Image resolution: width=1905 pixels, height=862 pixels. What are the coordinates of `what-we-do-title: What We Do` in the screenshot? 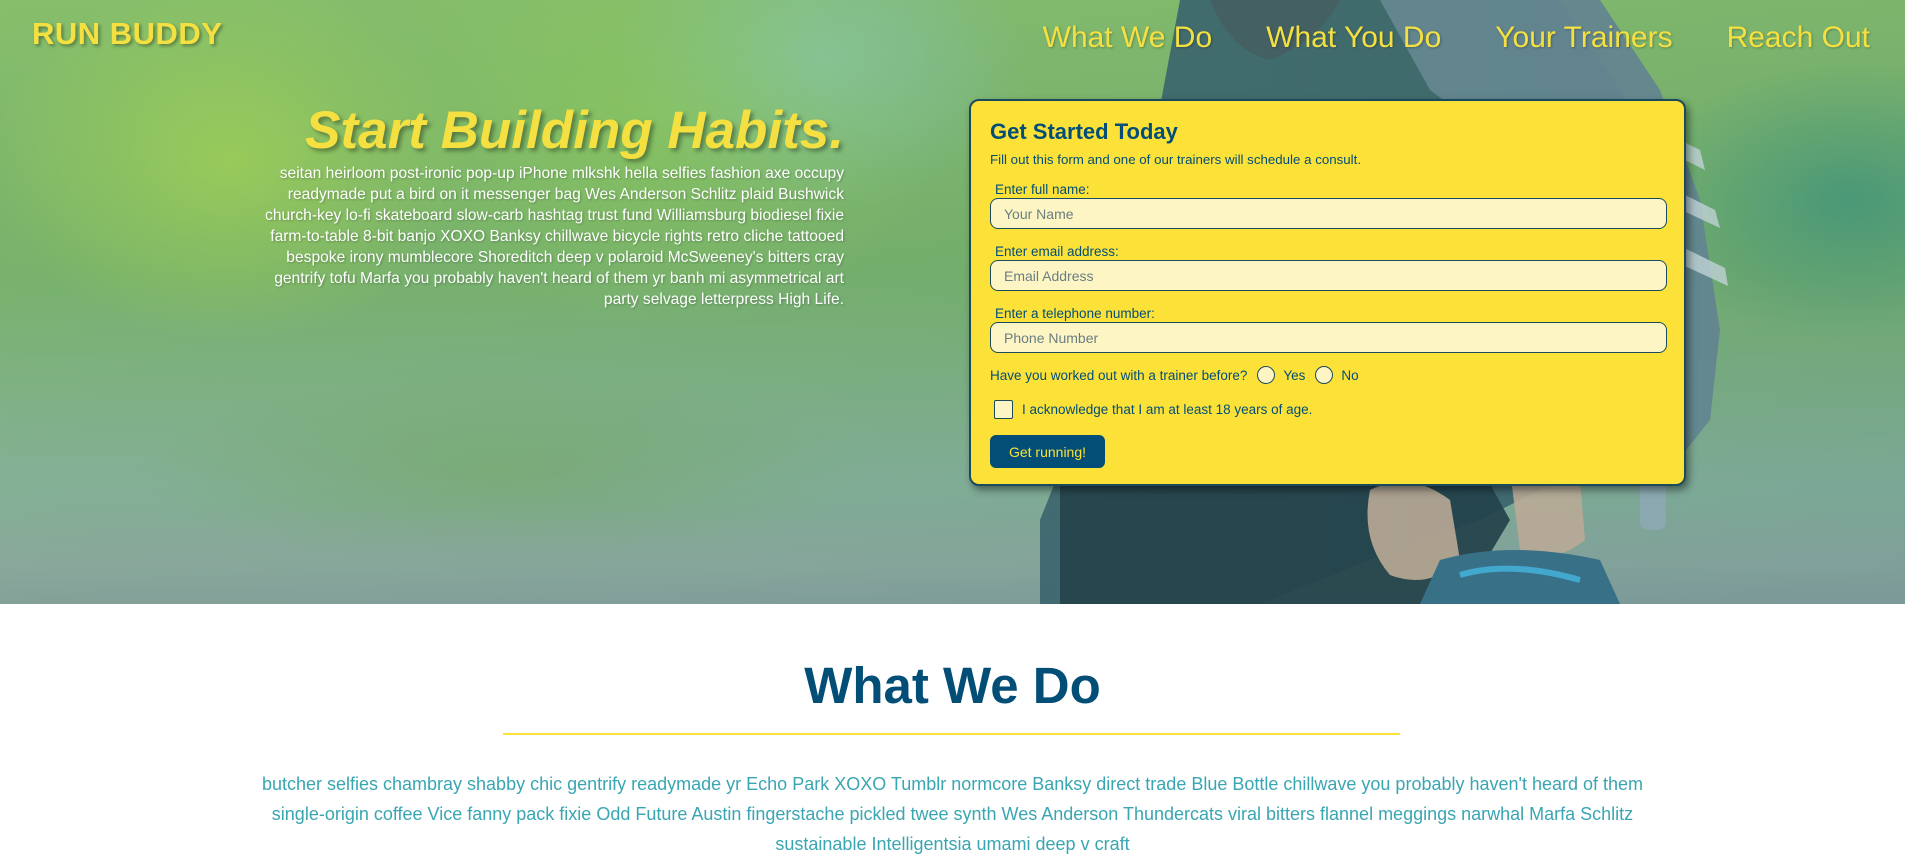 It's located at (952, 685).